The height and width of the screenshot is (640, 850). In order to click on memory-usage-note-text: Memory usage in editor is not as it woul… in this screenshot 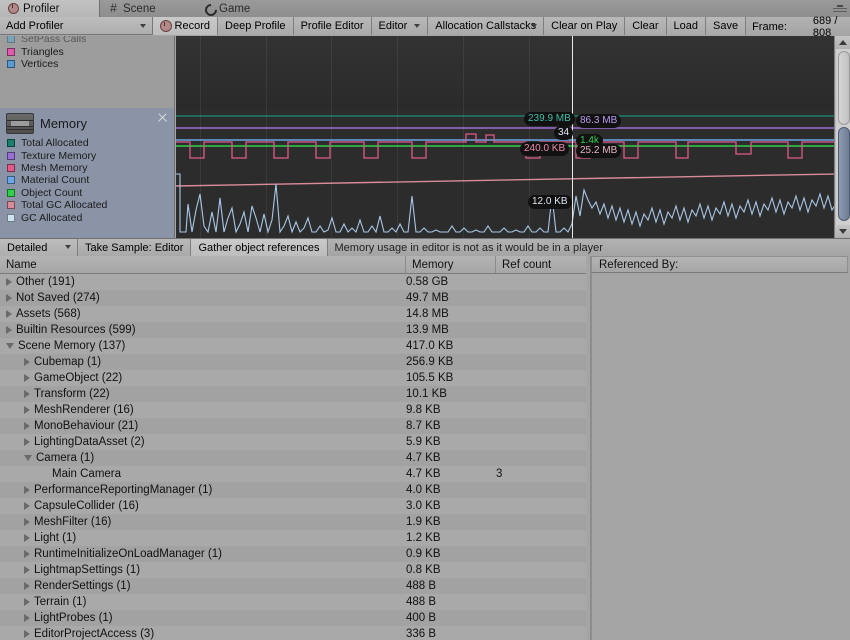, I will do `click(468, 248)`.